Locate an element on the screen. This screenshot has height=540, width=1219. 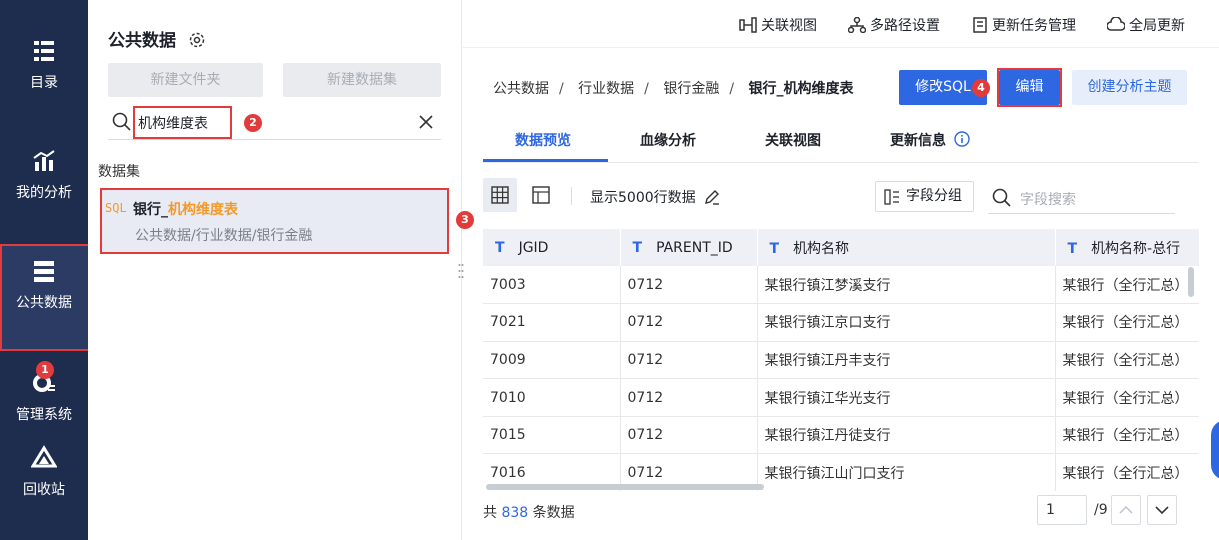
column-header-jgid: T JGID is located at coordinates (552, 247).